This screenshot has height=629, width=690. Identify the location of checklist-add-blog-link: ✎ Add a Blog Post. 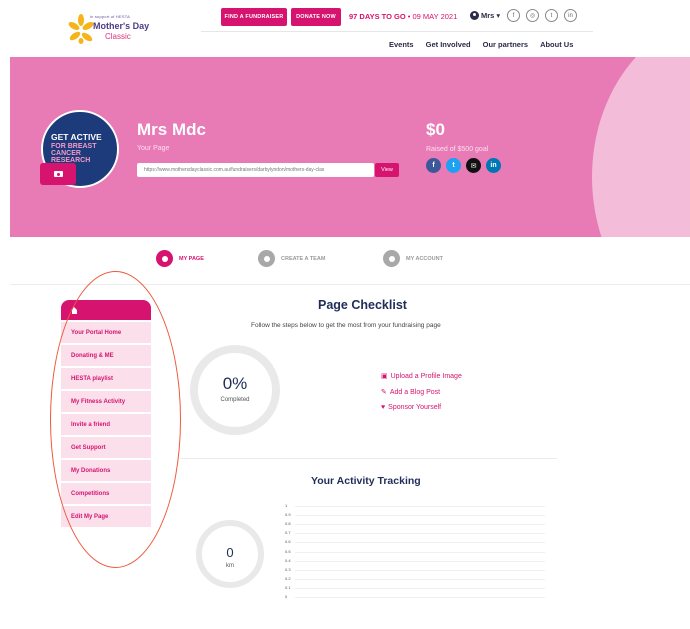
(411, 392).